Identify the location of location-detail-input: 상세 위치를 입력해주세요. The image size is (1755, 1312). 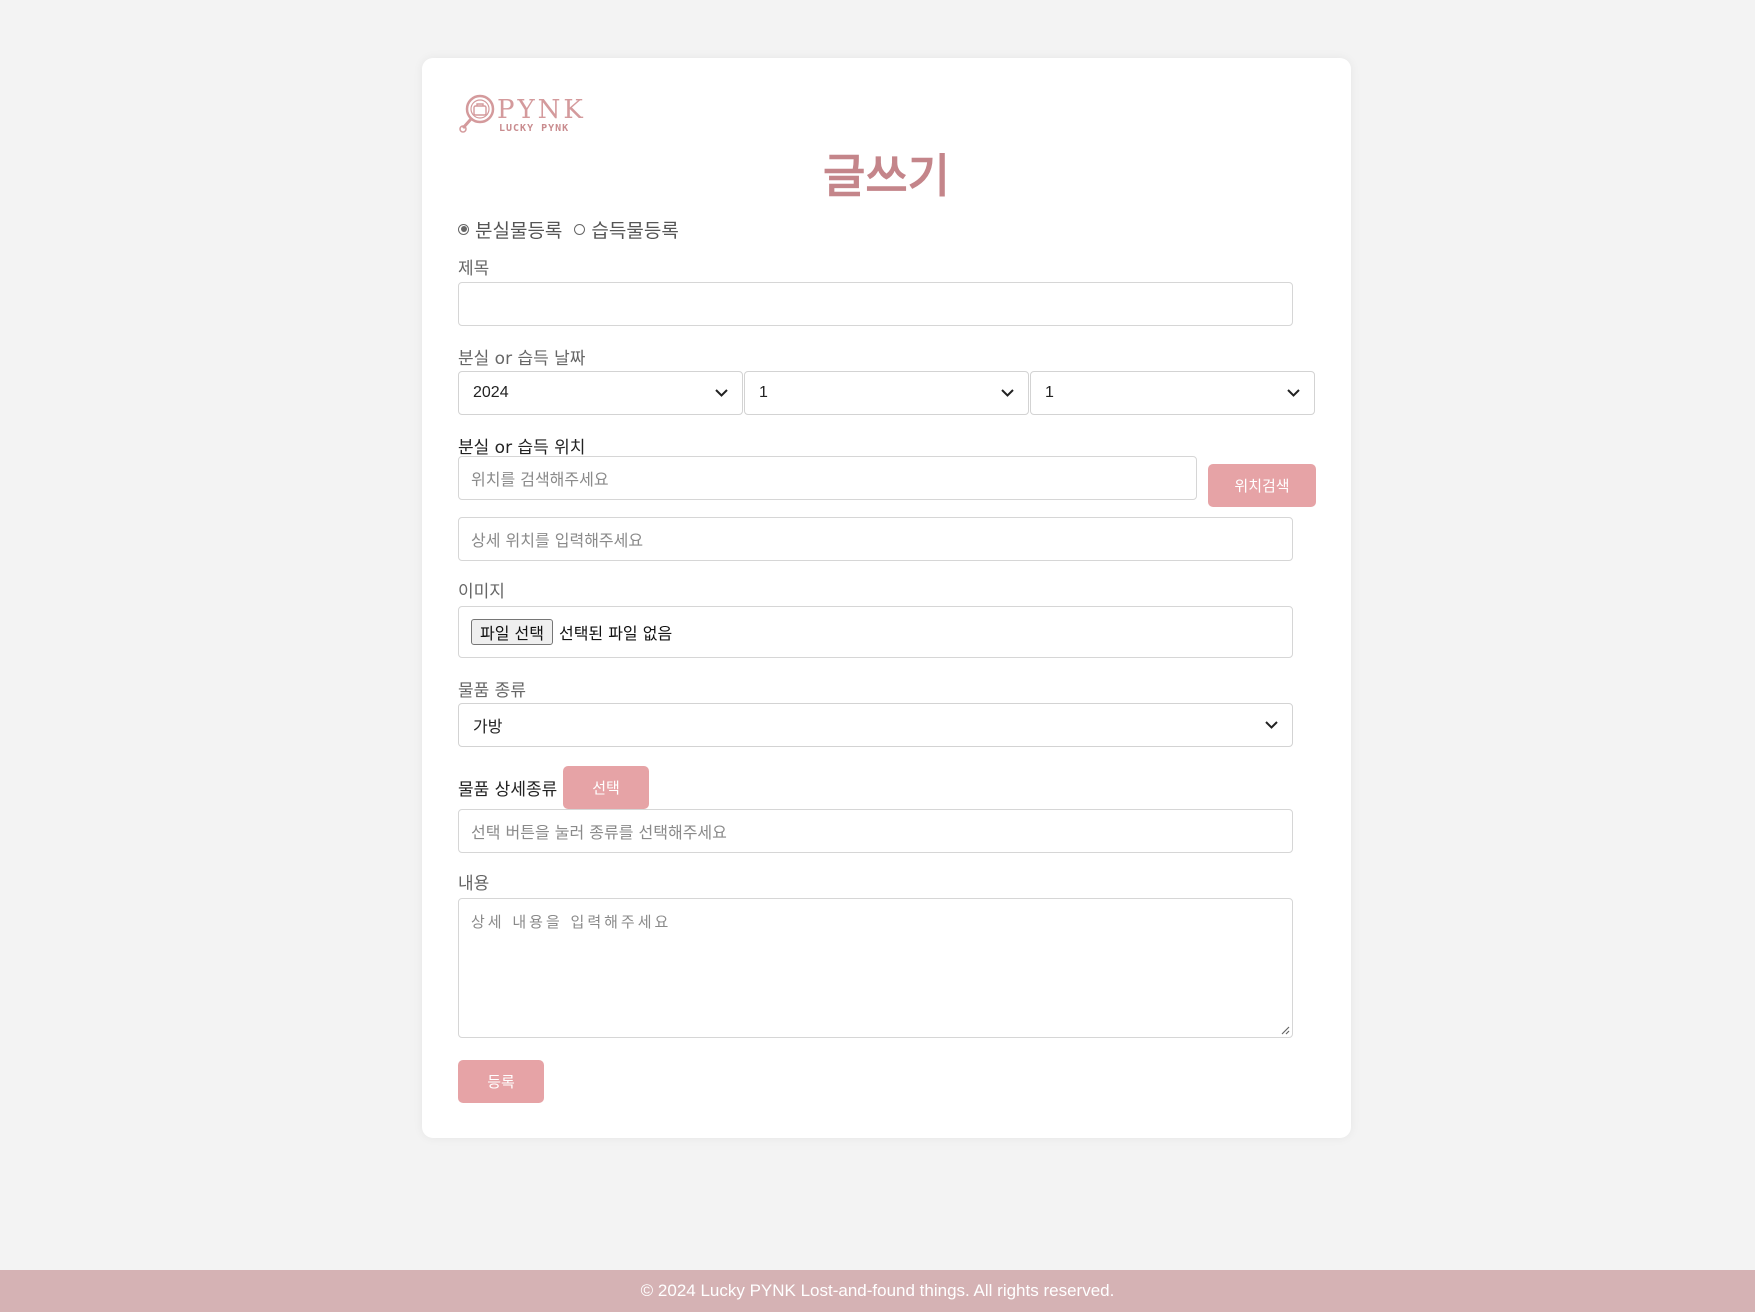
(875, 539).